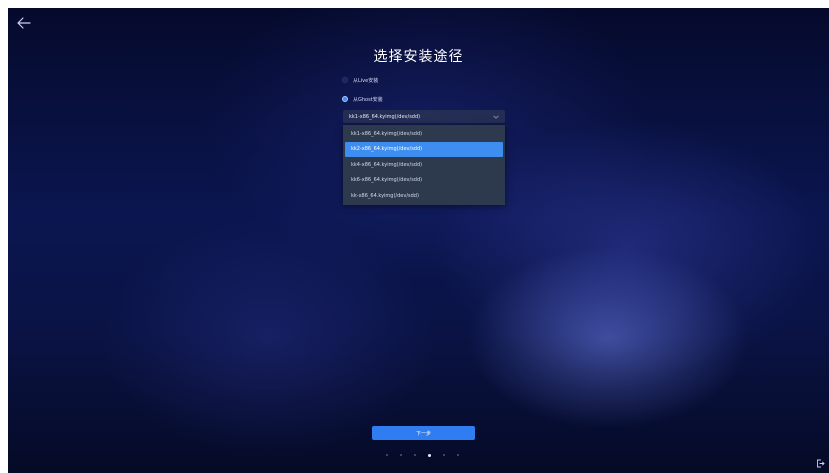 The image size is (829, 473). What do you see at coordinates (424, 149) in the screenshot?
I see `dropdown-option-highlighted: kk2-x86_64.kyimg(/dev/sdd)` at bounding box center [424, 149].